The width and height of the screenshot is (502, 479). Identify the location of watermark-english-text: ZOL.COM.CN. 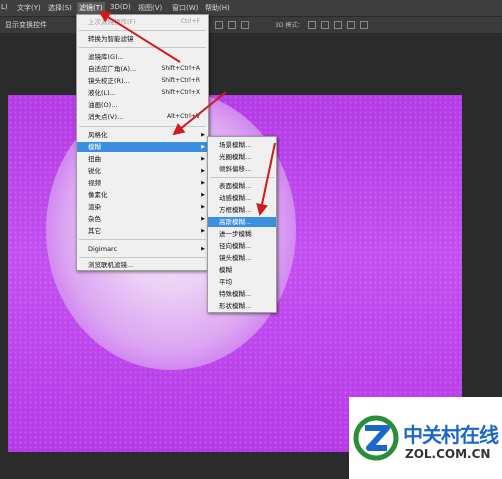
(448, 454).